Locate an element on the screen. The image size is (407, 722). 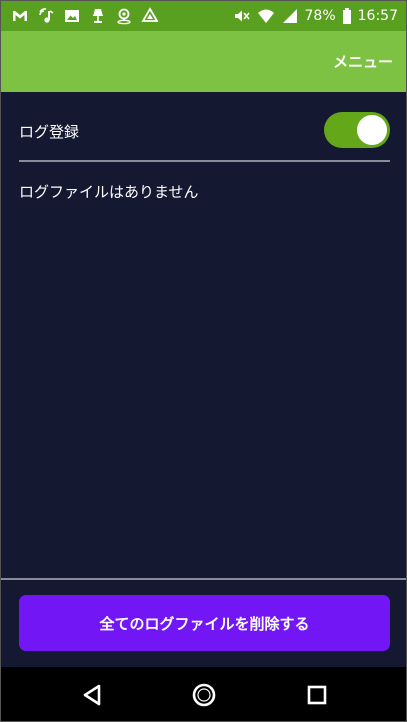
lamp-icon is located at coordinates (98, 16).